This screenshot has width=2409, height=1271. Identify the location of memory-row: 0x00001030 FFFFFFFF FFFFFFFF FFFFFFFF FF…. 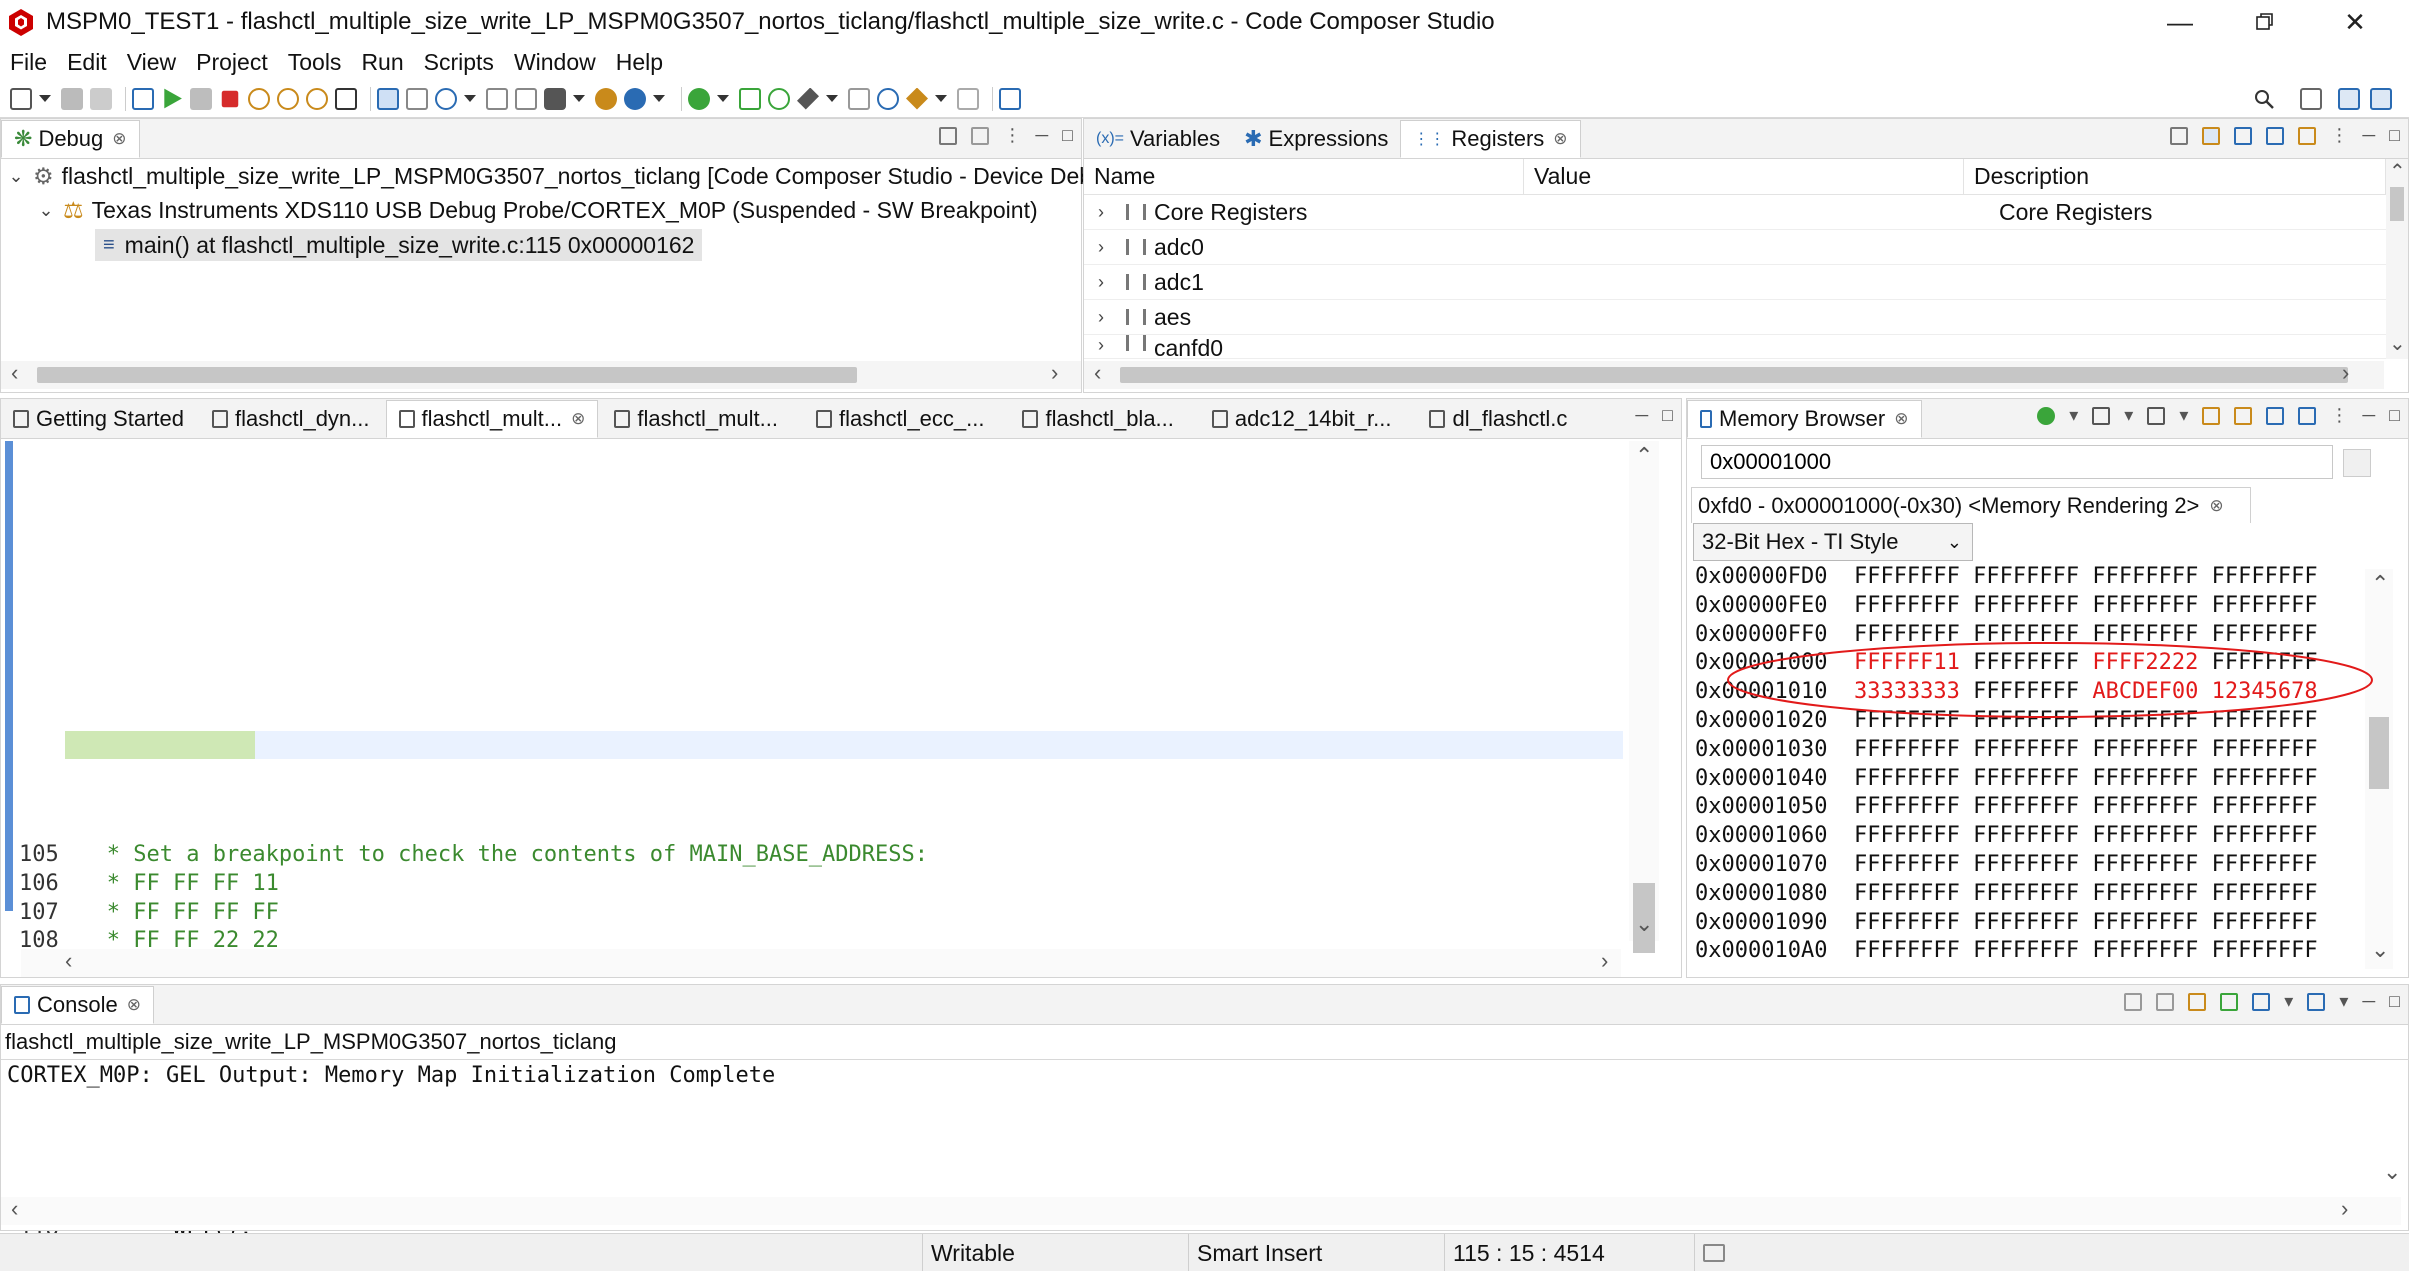
(2006, 750).